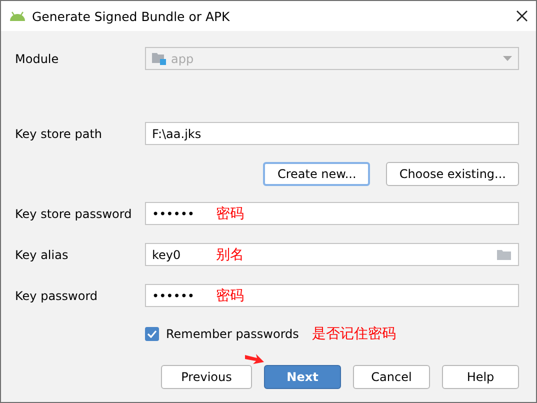  What do you see at coordinates (354, 334) in the screenshot?
I see `annotation-text: 是否记住密码` at bounding box center [354, 334].